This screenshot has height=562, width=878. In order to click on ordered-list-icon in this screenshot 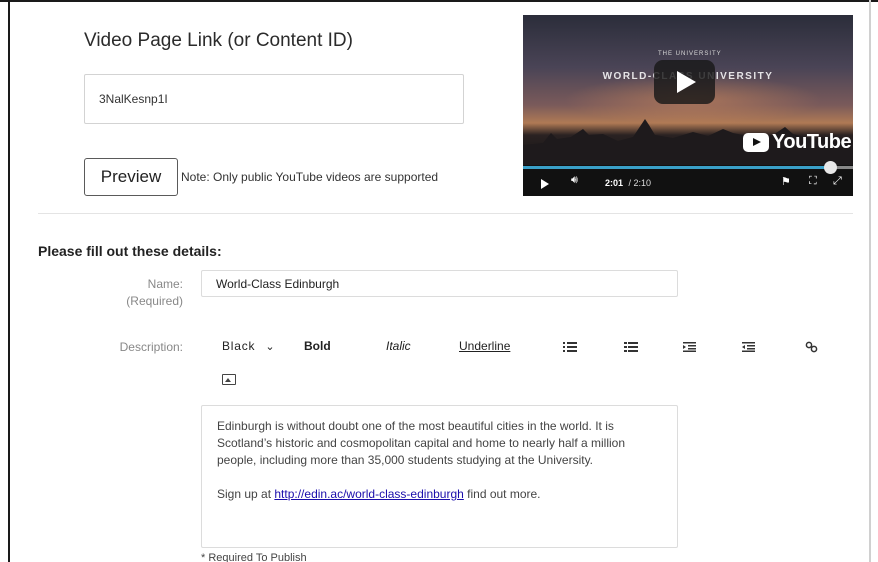, I will do `click(631, 347)`.